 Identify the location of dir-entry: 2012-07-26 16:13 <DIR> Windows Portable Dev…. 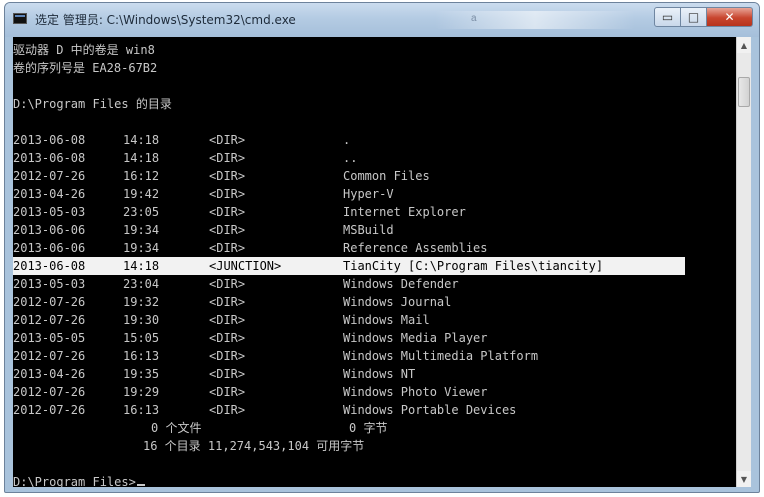
(349, 410).